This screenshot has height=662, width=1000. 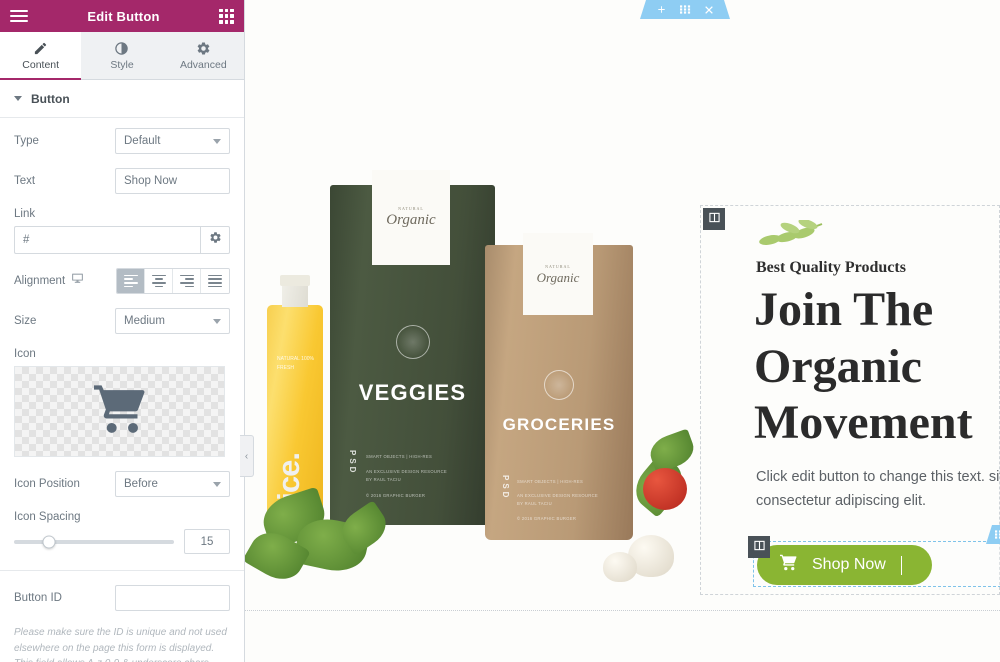 I want to click on basil-leaf, so click(x=672, y=451).